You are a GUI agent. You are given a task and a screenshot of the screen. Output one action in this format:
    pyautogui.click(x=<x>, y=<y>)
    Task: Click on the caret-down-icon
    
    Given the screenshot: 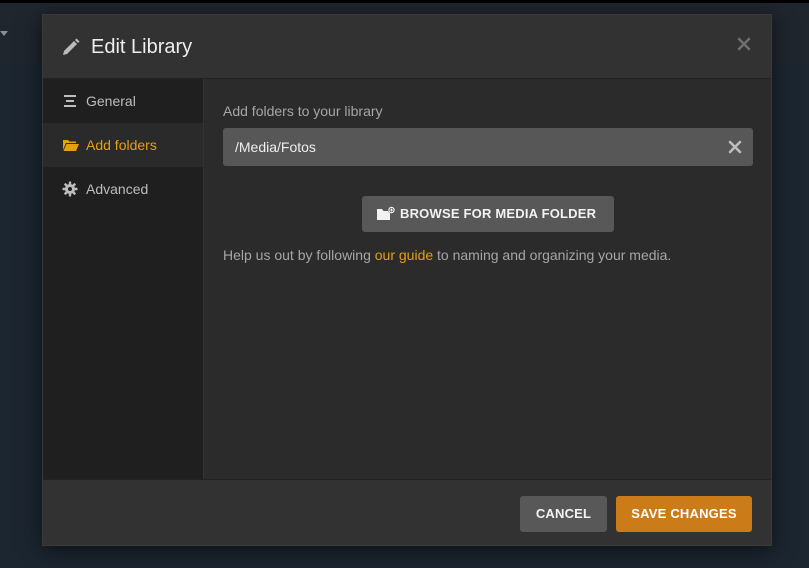 What is the action you would take?
    pyautogui.click(x=4, y=33)
    